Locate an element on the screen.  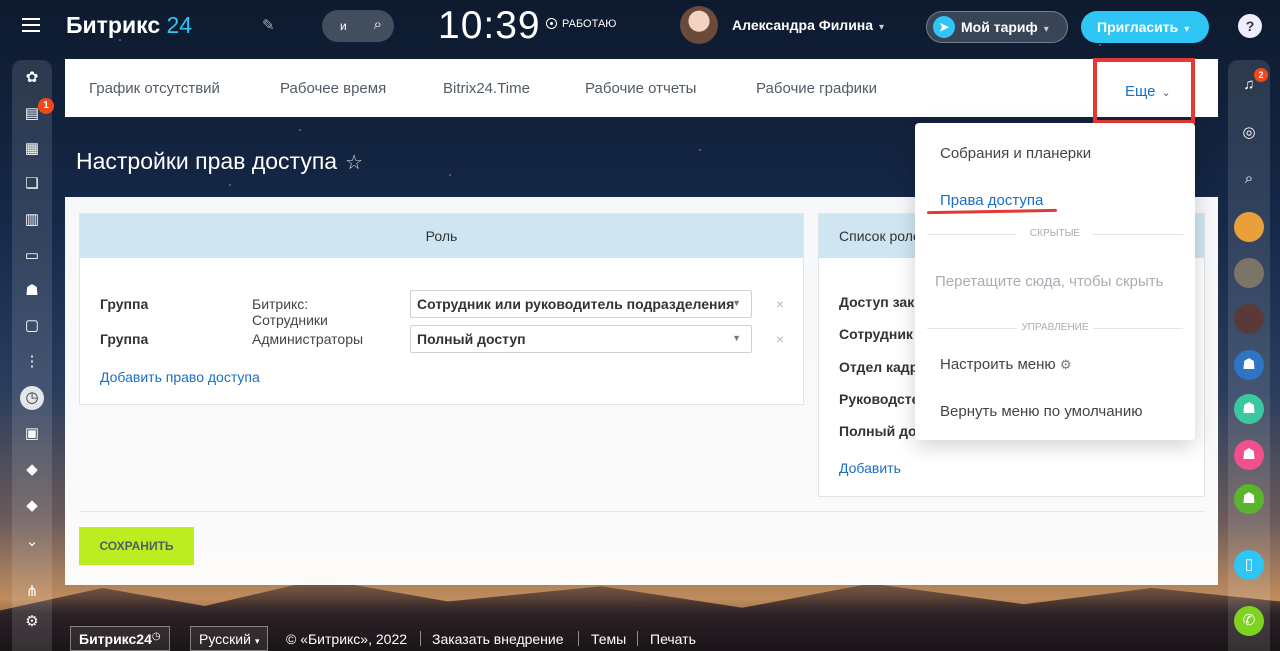
footer-print-link: Печать is located at coordinates (673, 639).